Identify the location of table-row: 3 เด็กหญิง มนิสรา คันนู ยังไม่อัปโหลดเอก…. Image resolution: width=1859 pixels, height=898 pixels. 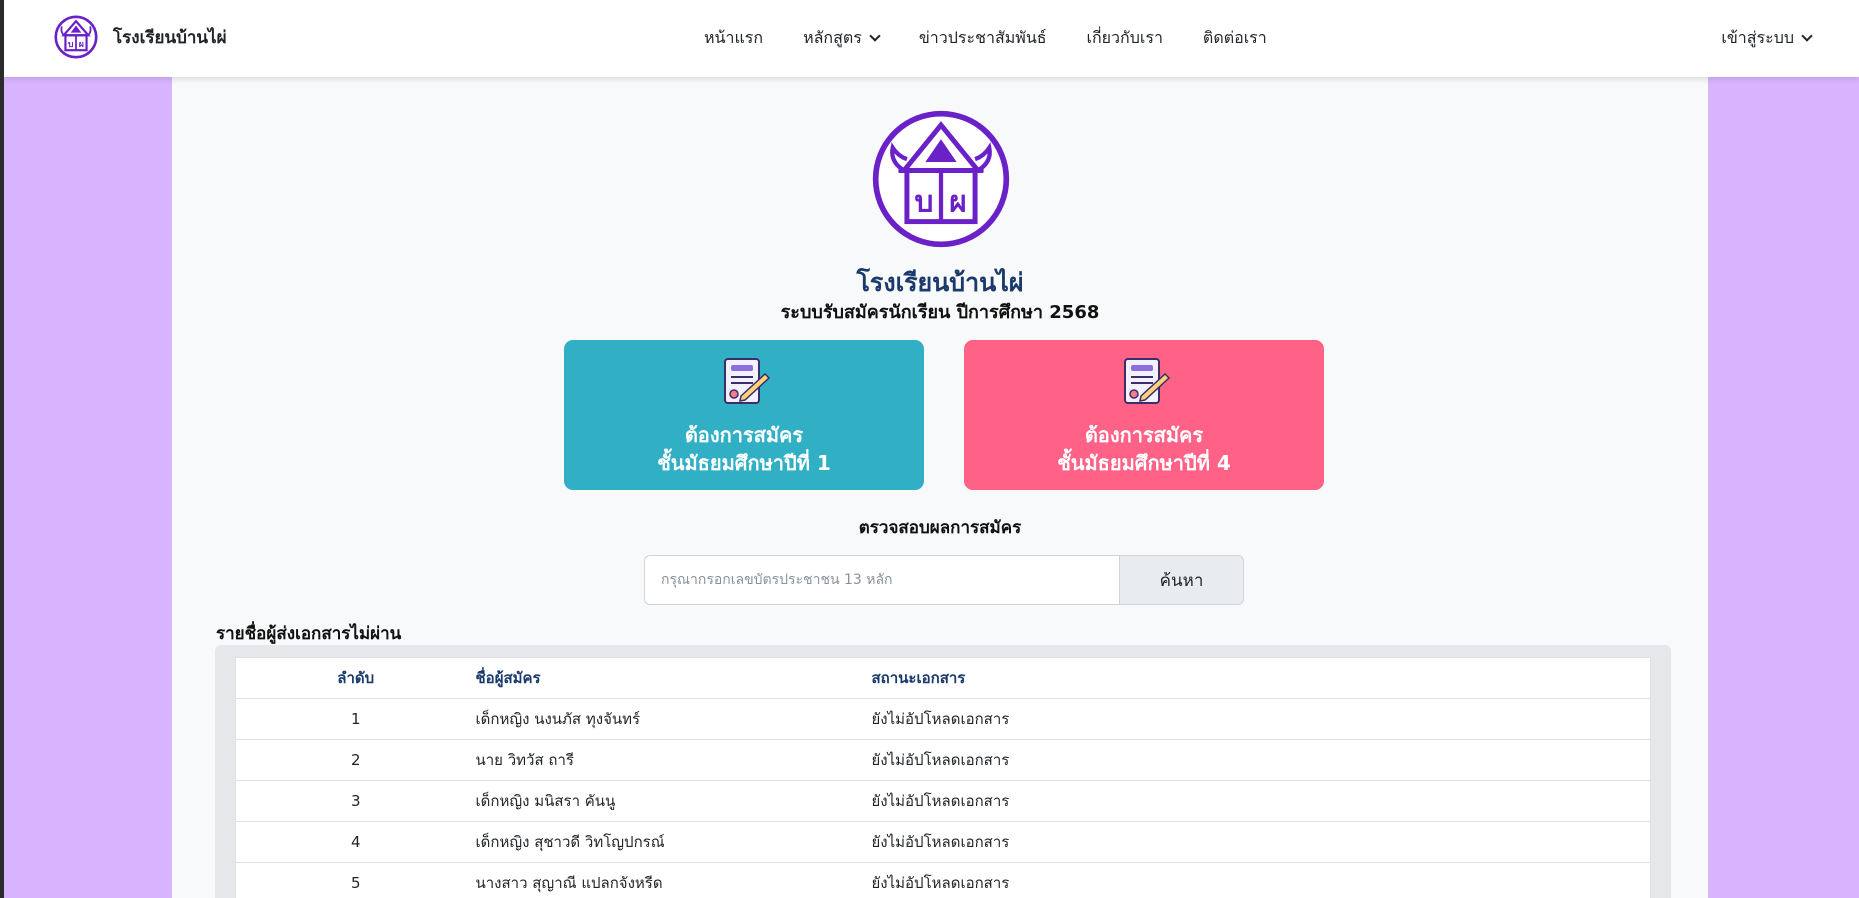
(943, 801).